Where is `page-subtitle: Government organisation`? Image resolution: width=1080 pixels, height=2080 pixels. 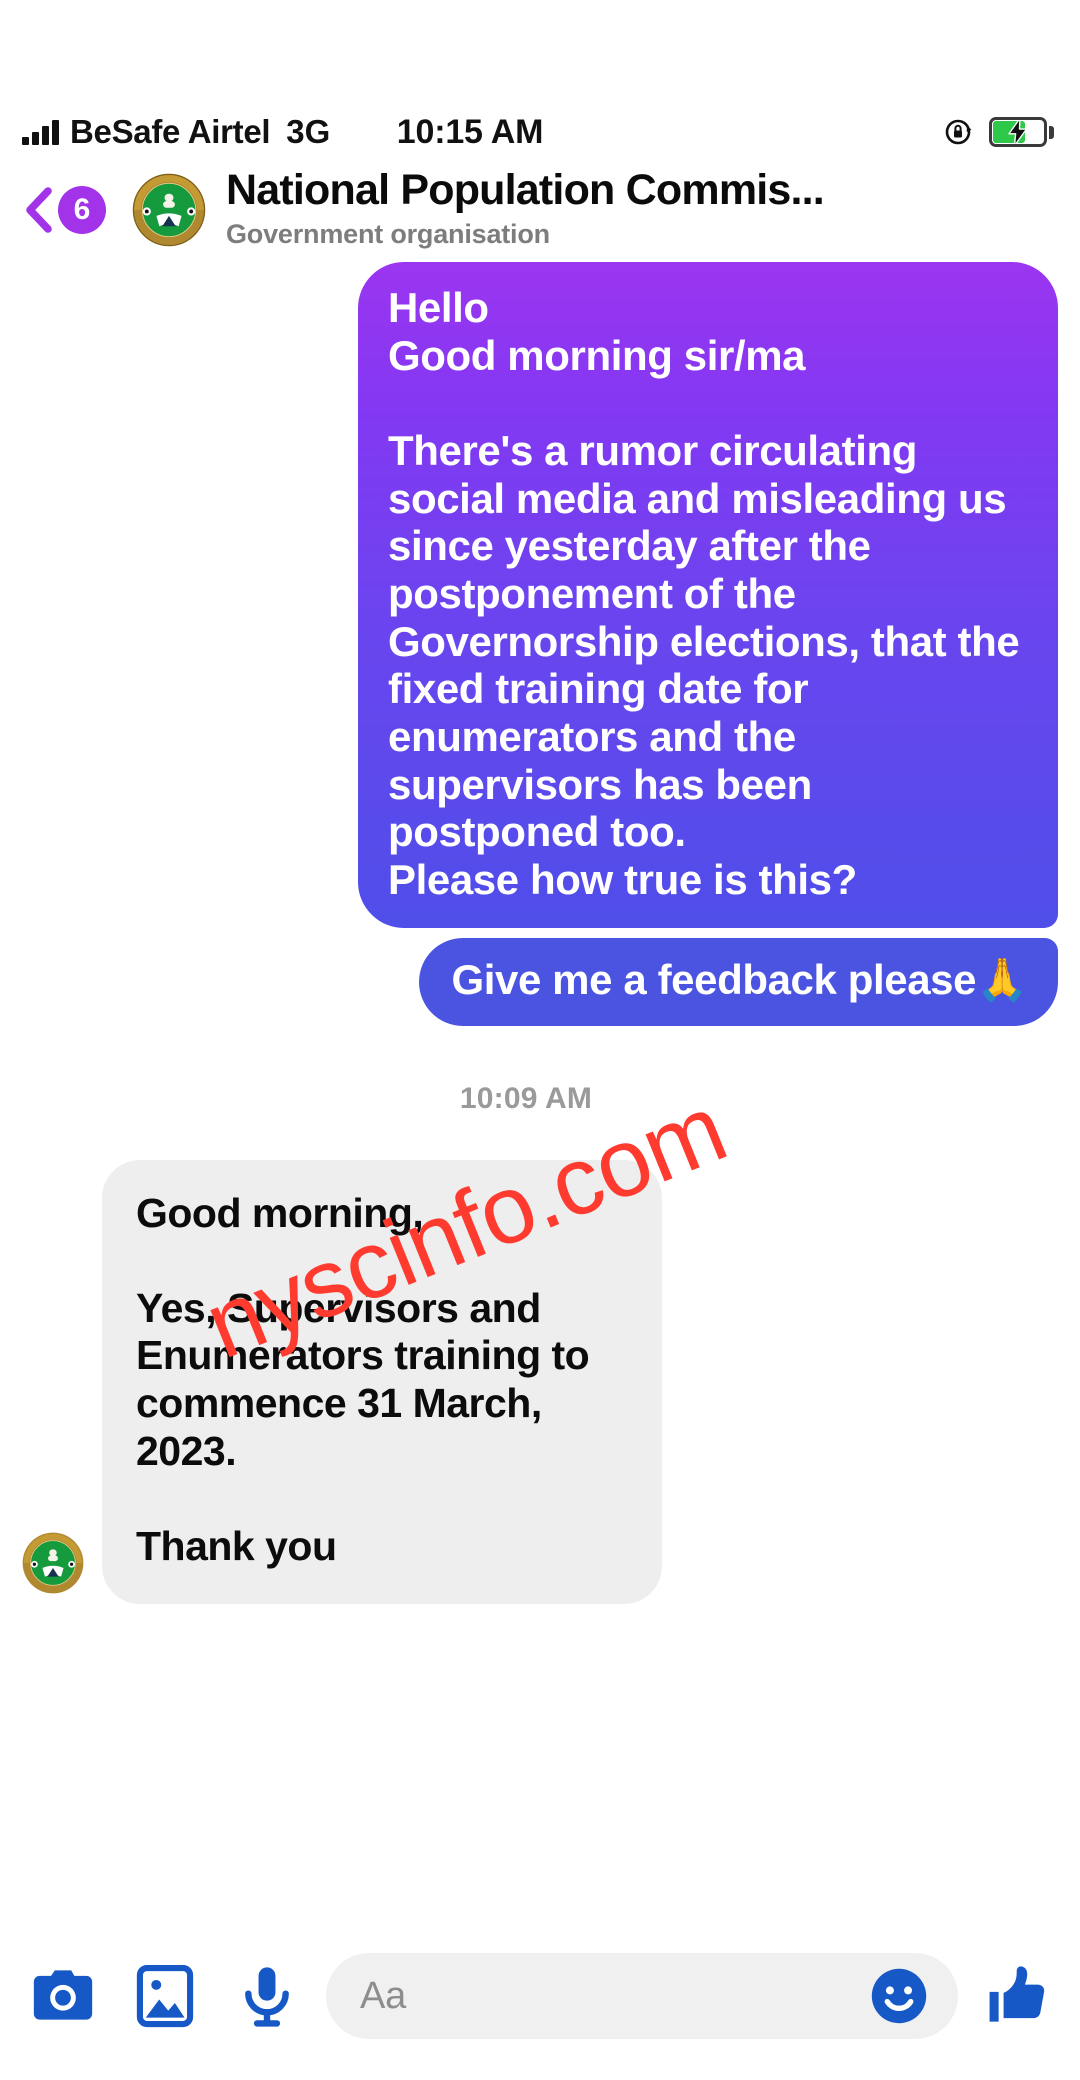
page-subtitle: Government organisation is located at coordinates (388, 233).